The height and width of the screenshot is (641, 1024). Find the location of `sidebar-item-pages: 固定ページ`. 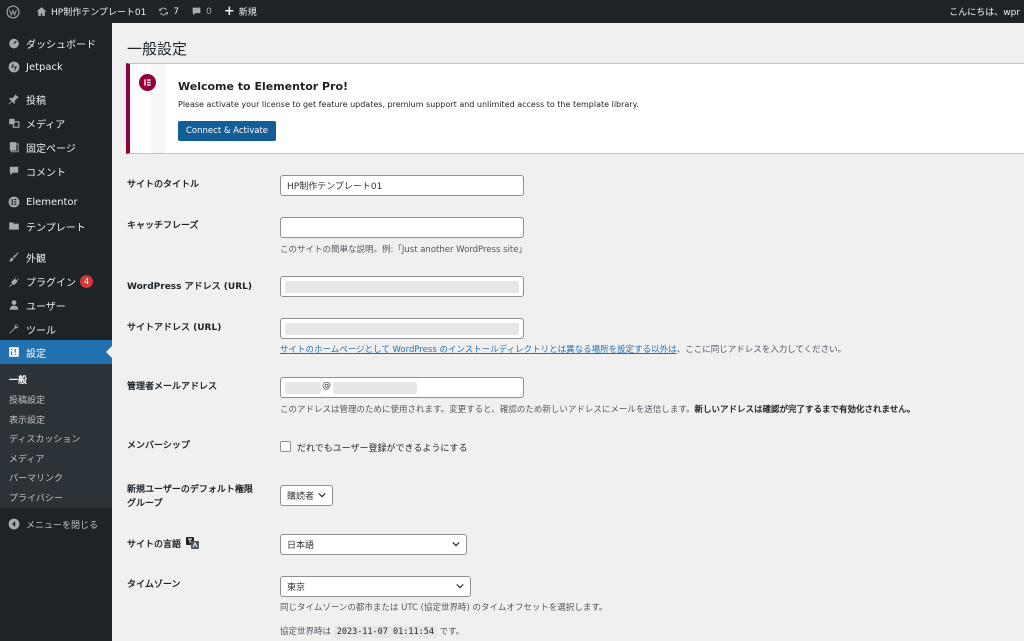

sidebar-item-pages: 固定ページ is located at coordinates (56, 147).